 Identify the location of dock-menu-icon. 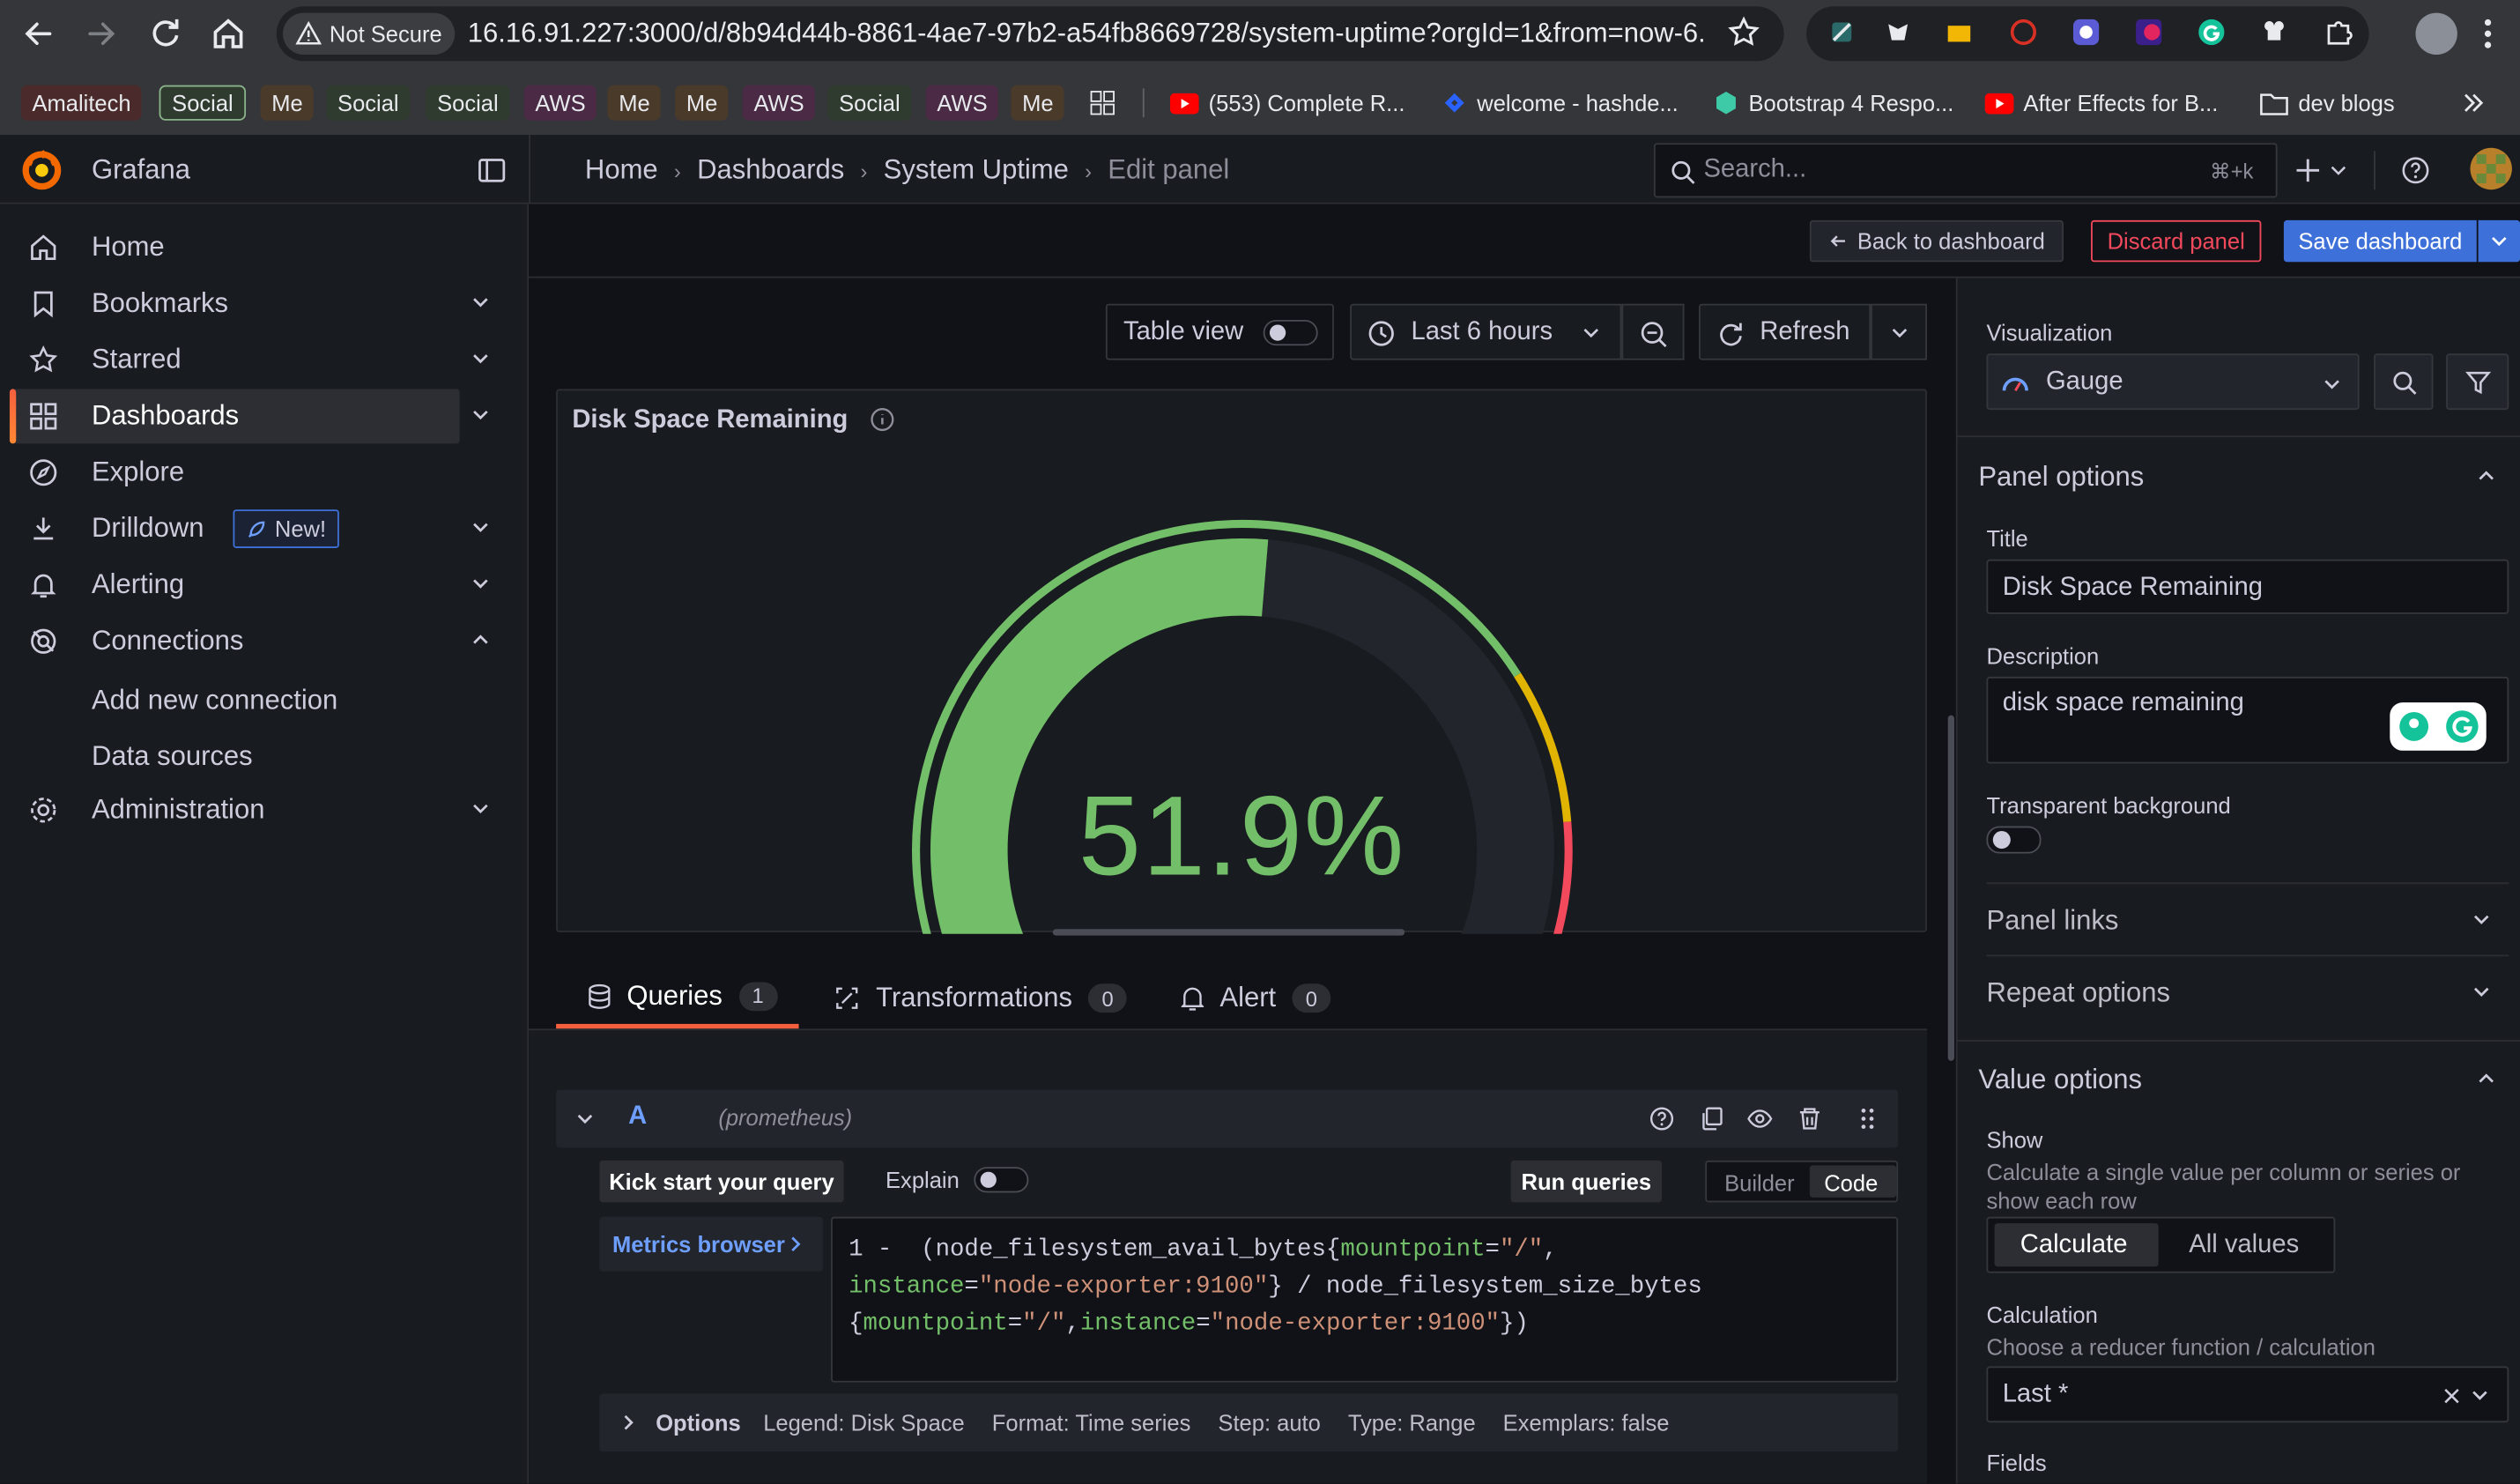
(492, 170).